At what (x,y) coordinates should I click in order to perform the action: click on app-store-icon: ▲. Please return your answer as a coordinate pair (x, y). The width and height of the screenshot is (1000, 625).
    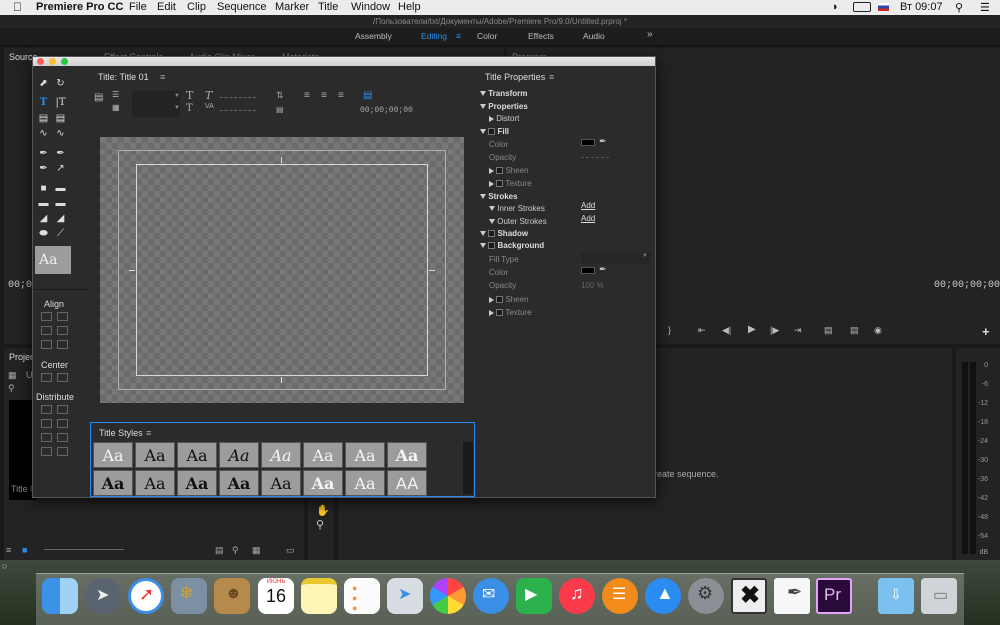
    Looking at the image, I should click on (663, 596).